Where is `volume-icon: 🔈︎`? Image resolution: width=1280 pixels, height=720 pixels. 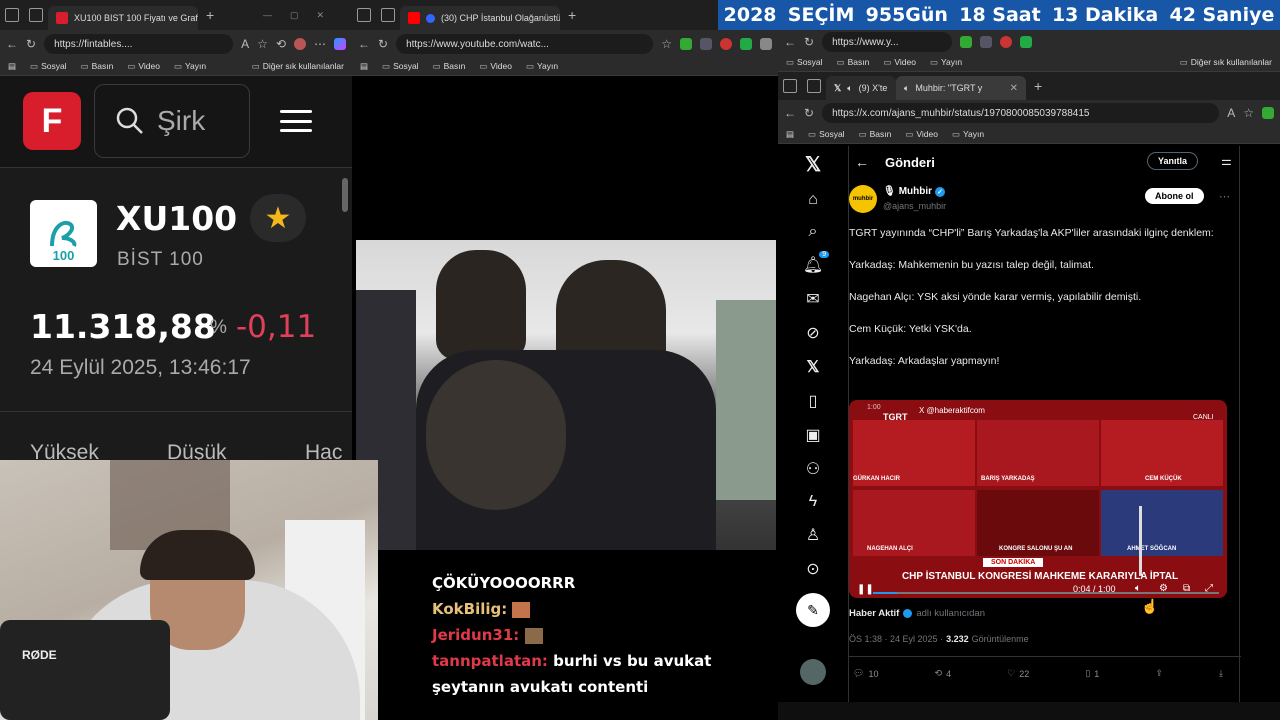 volume-icon: 🔈︎ is located at coordinates (1138, 588).